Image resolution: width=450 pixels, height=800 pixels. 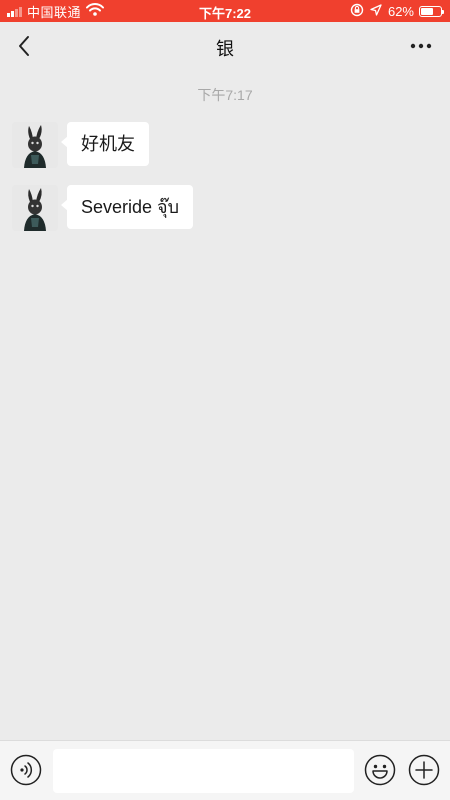 What do you see at coordinates (357, 11) in the screenshot?
I see `orientation-lock-icon` at bounding box center [357, 11].